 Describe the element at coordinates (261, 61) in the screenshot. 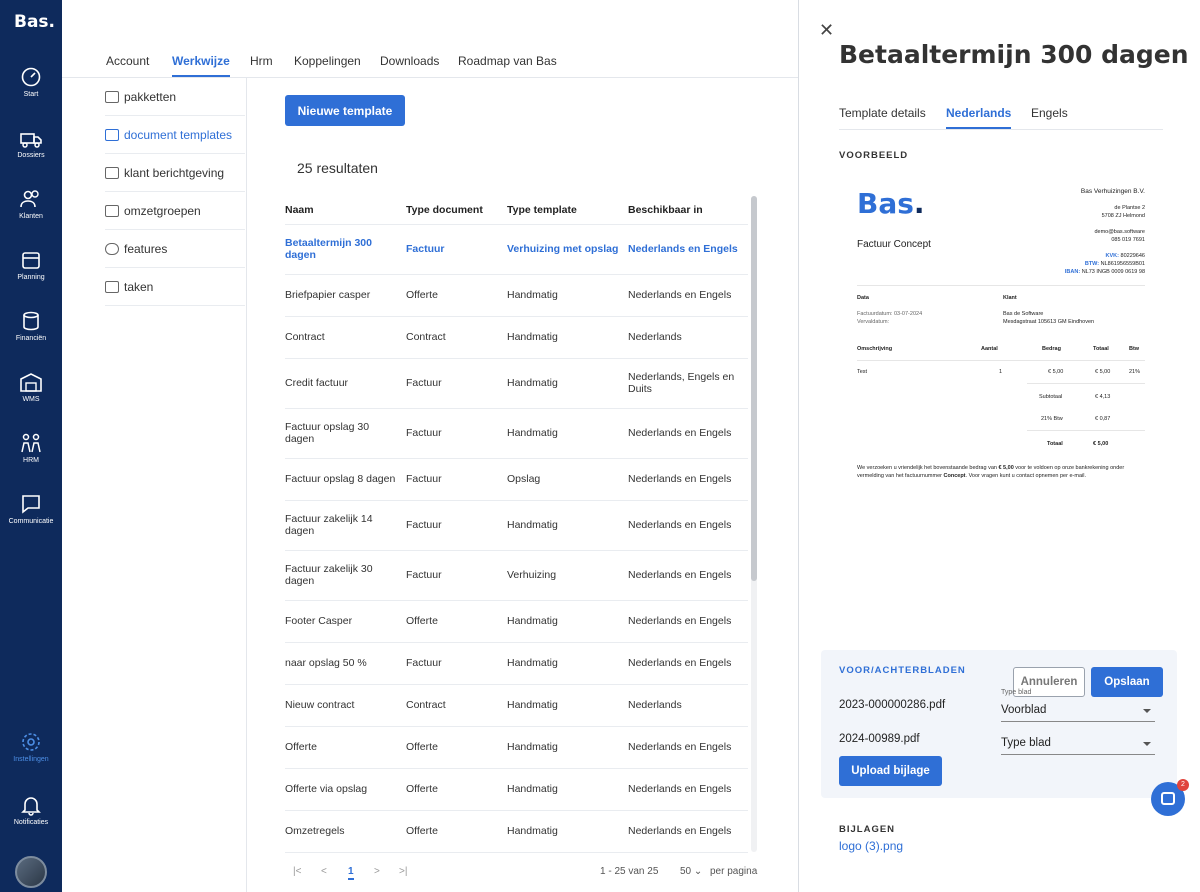

I see `tab-hrm: Hrm` at that location.